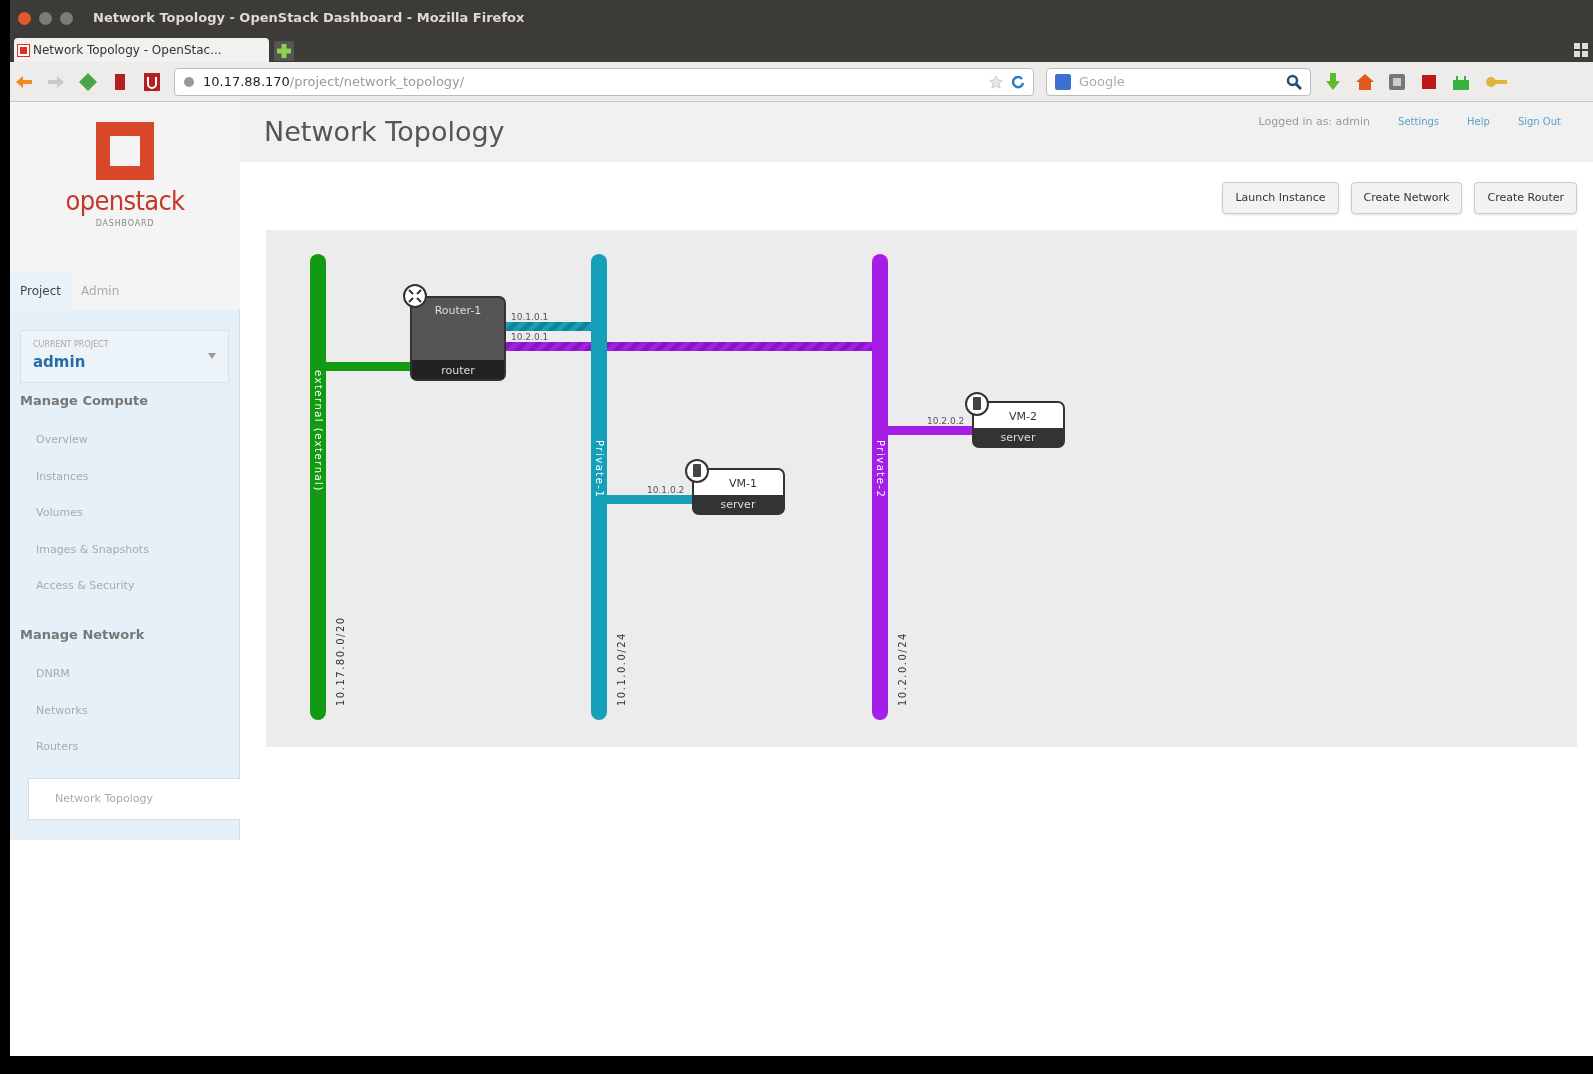 The height and width of the screenshot is (1074, 1593). Describe the element at coordinates (1018, 81) in the screenshot. I see `reload-icon` at that location.